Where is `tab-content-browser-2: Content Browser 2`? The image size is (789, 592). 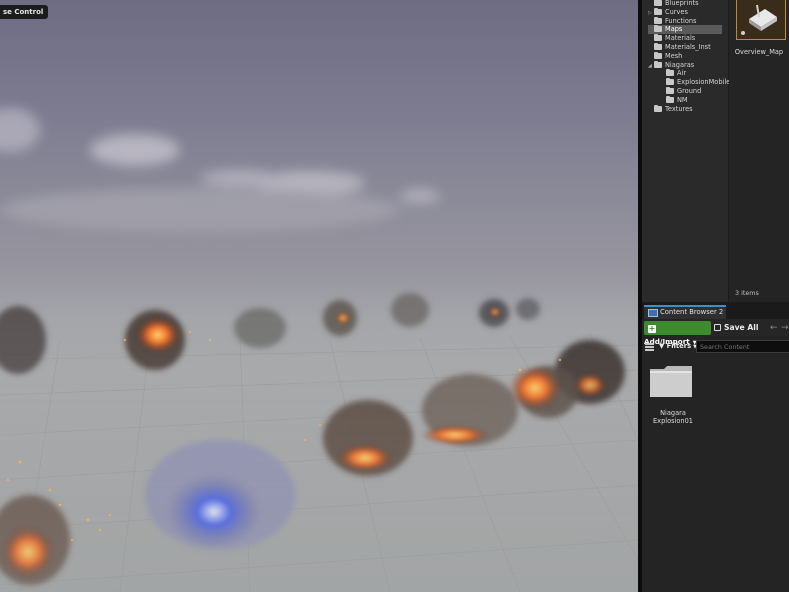
tab-content-browser-2: Content Browser 2 is located at coordinates (685, 312).